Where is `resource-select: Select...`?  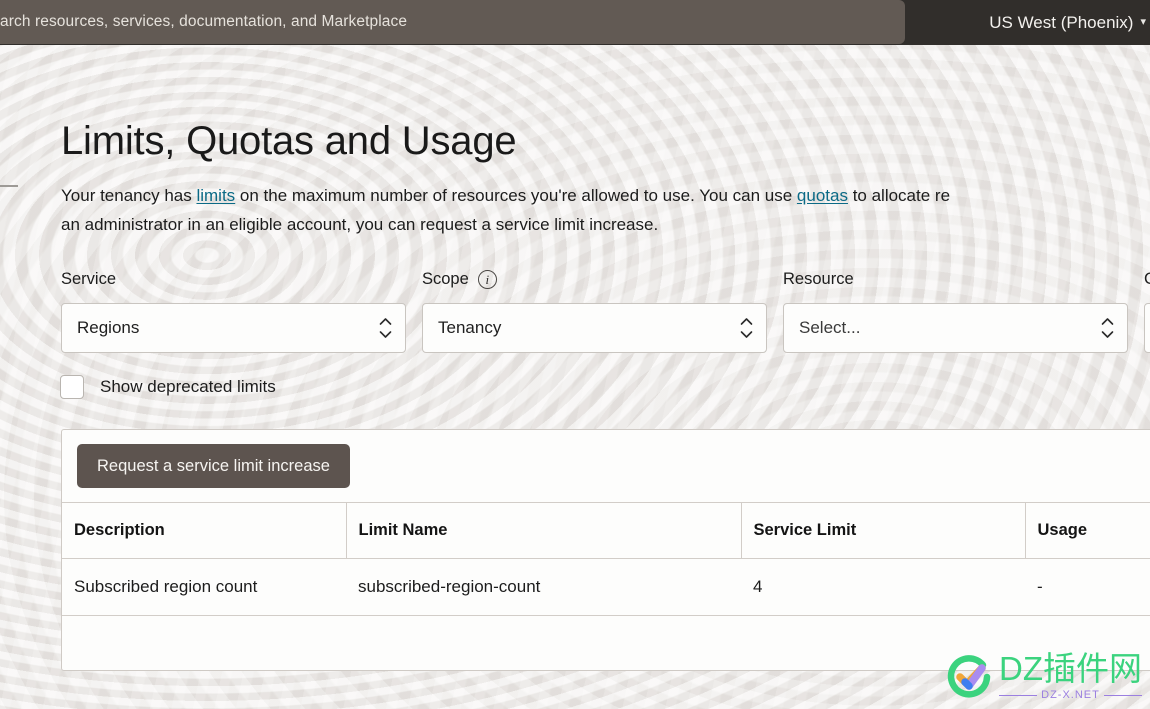
resource-select: Select... is located at coordinates (955, 328).